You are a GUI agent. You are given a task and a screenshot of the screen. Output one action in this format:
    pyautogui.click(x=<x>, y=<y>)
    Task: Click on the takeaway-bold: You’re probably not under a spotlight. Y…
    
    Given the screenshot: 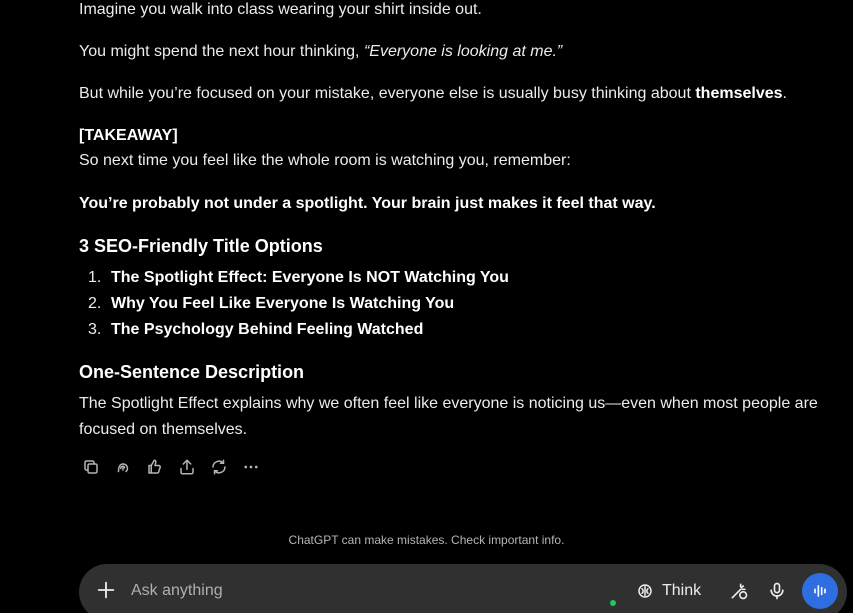 What is the action you would take?
    pyautogui.click(x=367, y=203)
    